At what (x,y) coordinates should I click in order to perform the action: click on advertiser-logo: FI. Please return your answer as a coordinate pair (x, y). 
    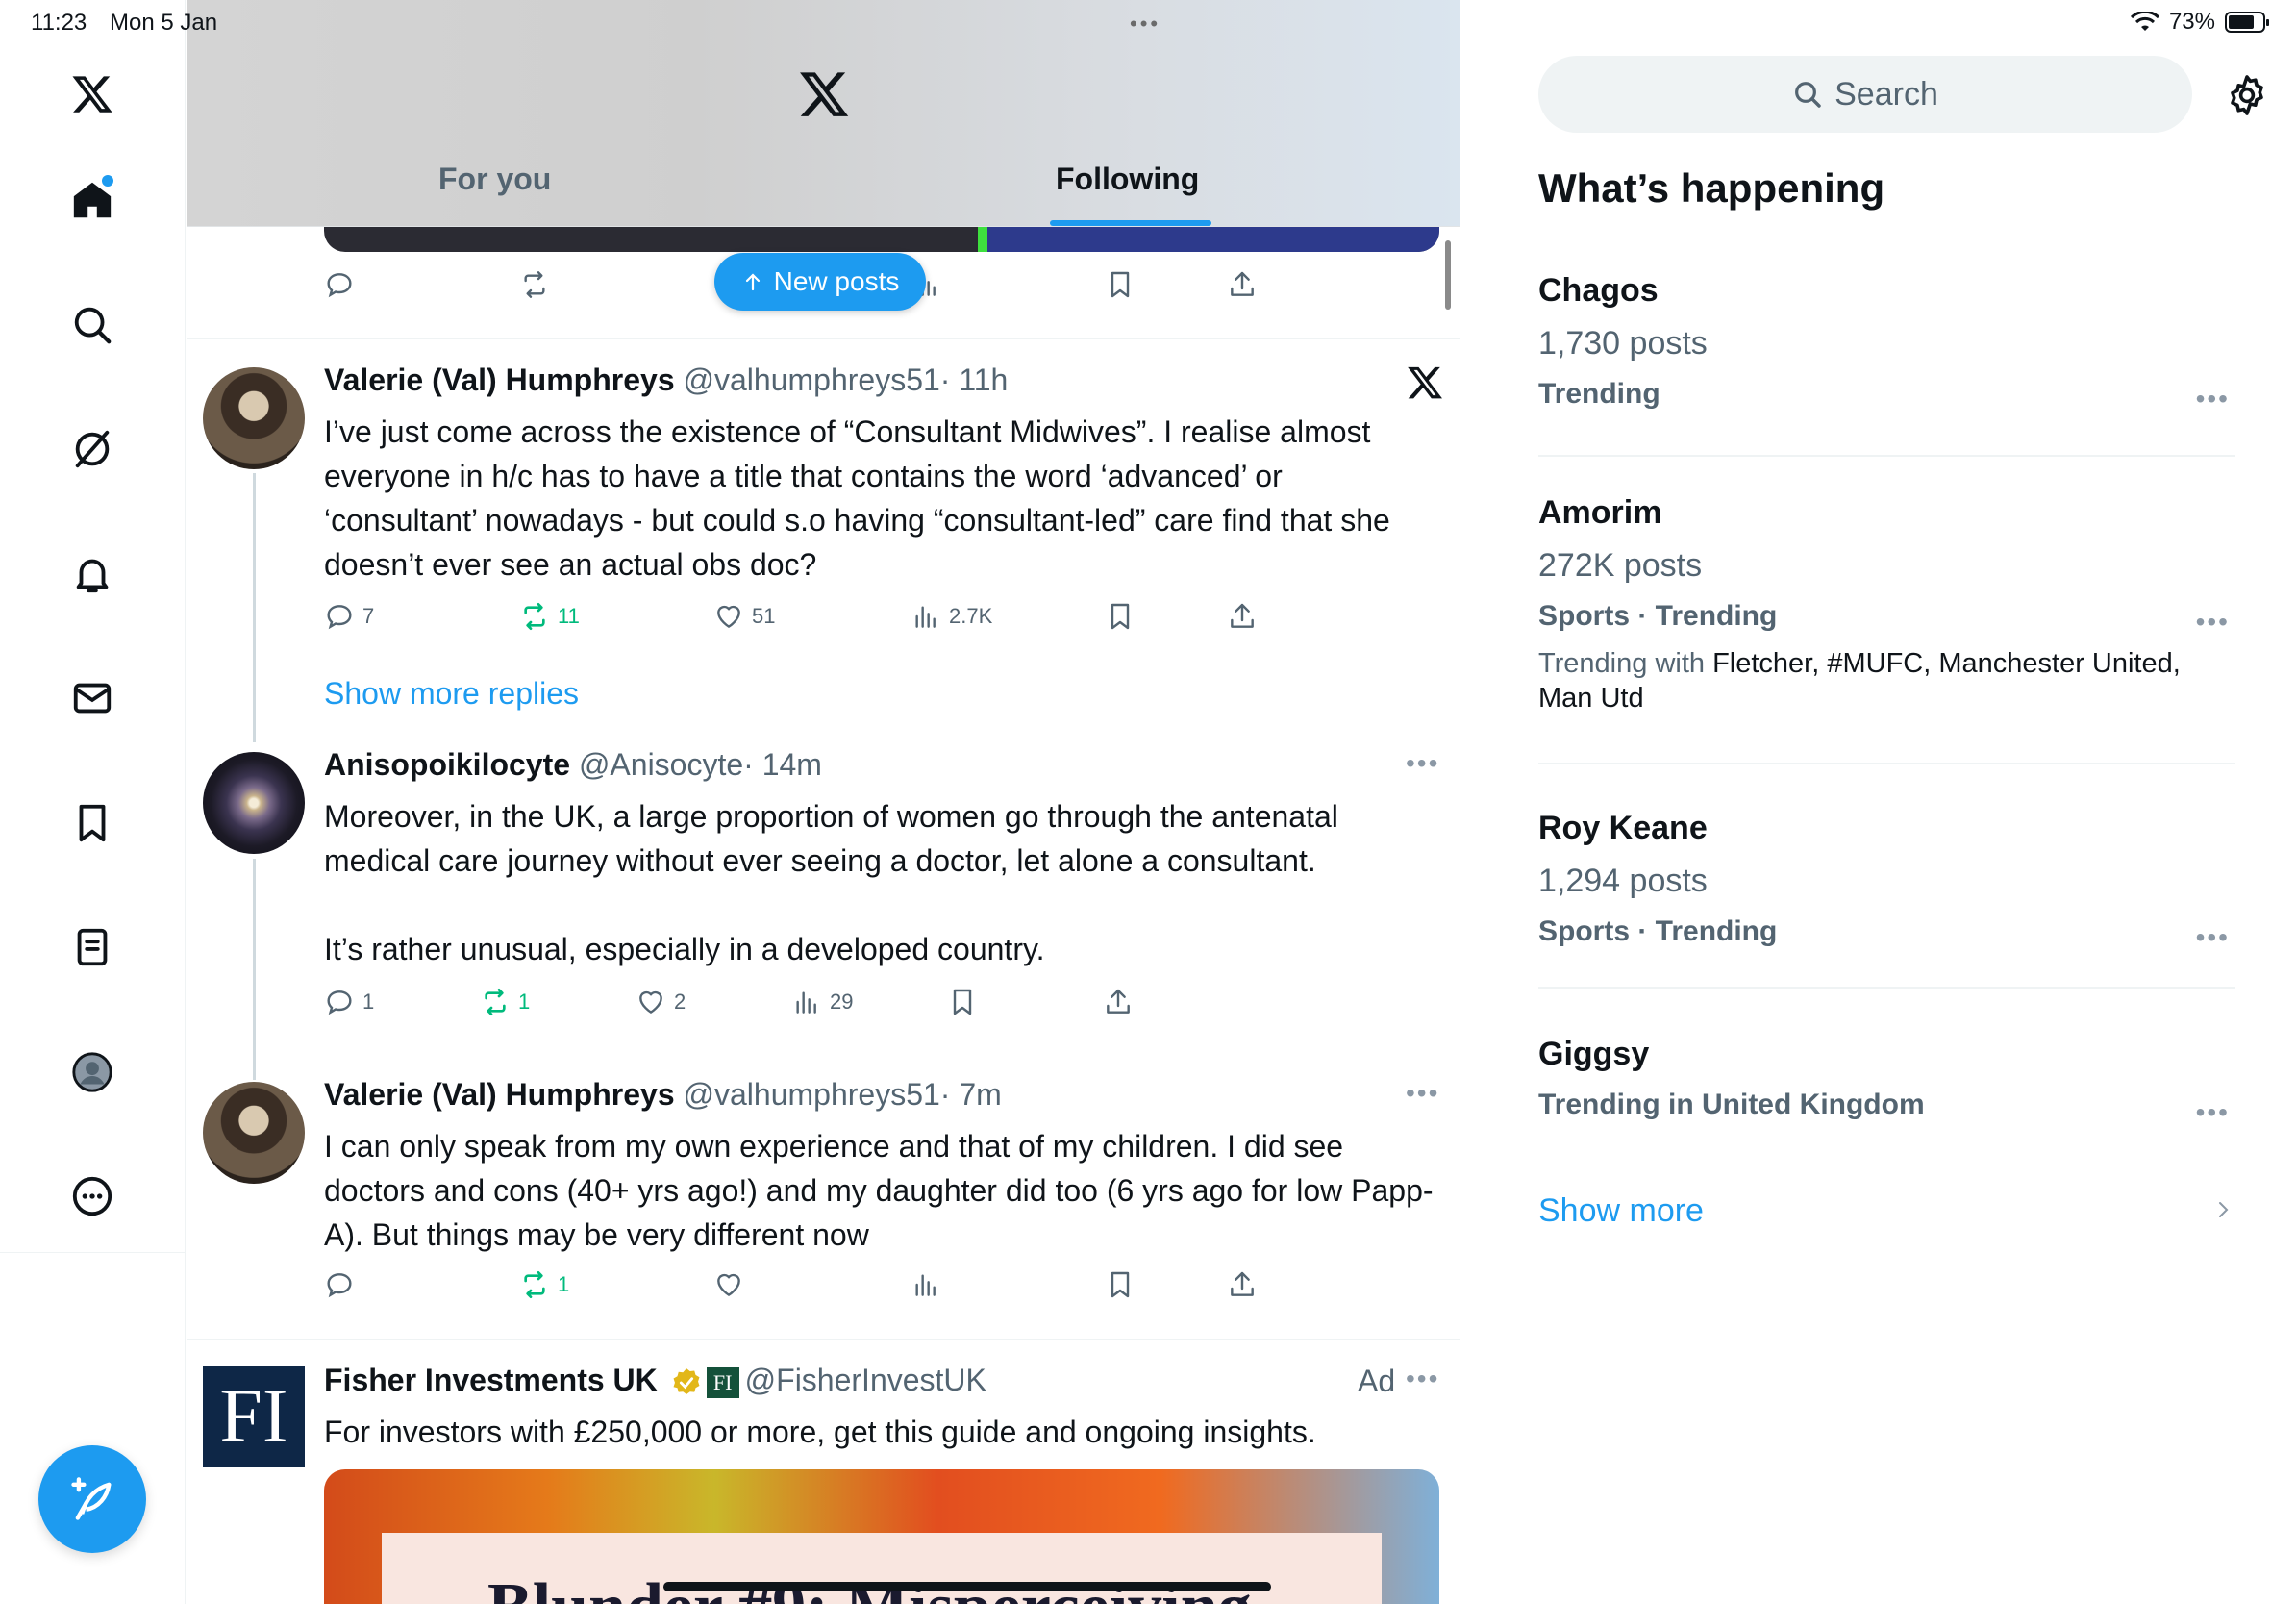
    Looking at the image, I should click on (254, 1416).